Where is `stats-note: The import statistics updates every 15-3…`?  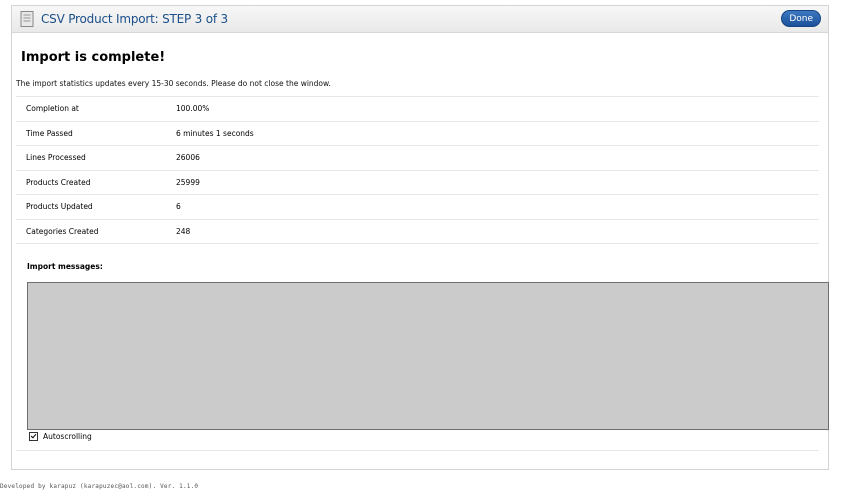 stats-note: The import statistics updates every 15-3… is located at coordinates (173, 83).